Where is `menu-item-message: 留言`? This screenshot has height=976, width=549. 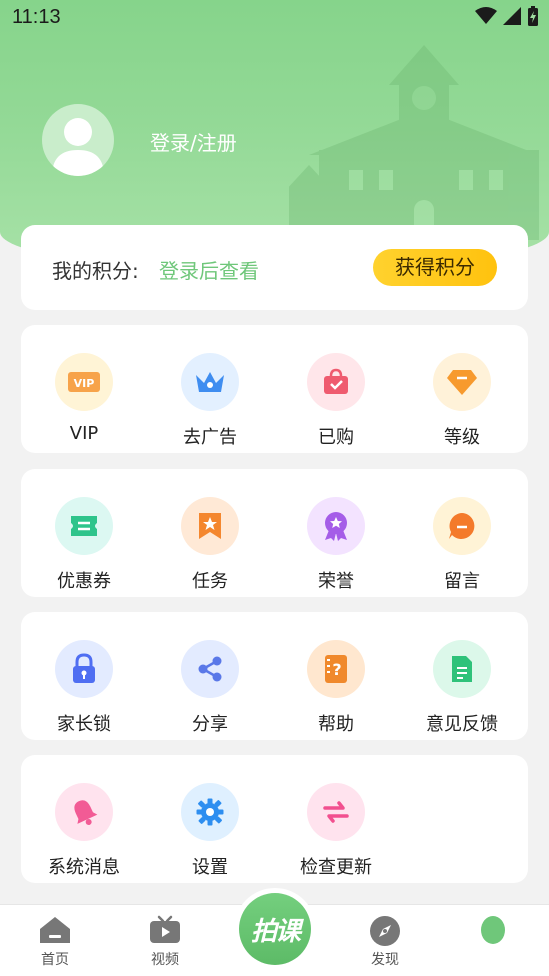
menu-item-message: 留言 is located at coordinates (462, 545).